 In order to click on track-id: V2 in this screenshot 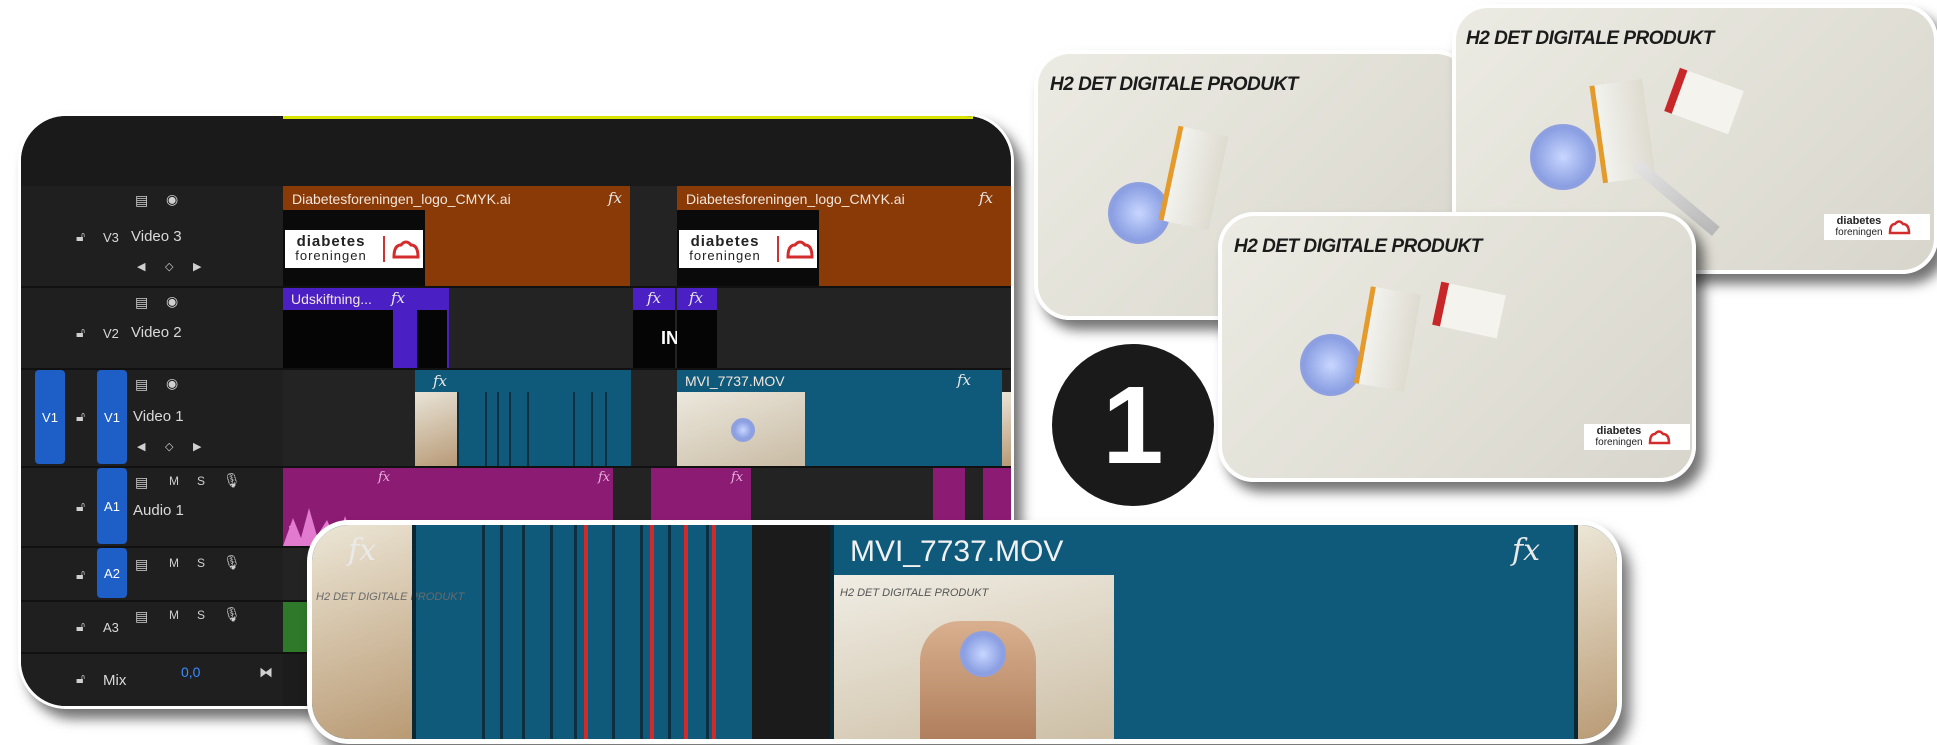, I will do `click(111, 333)`.